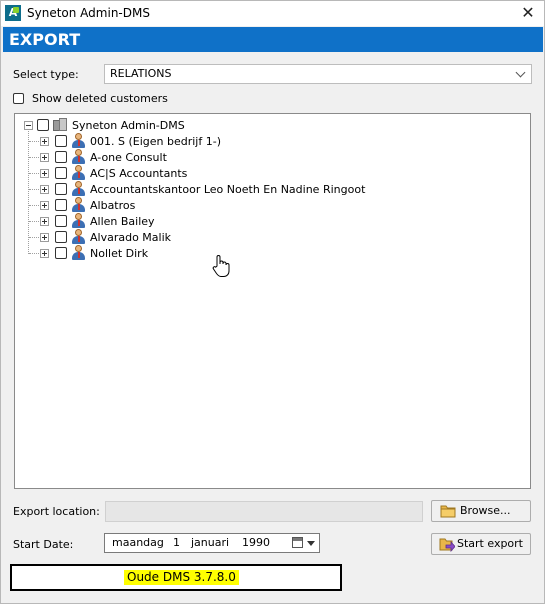  I want to click on export-banner: EXPORT, so click(273, 39).